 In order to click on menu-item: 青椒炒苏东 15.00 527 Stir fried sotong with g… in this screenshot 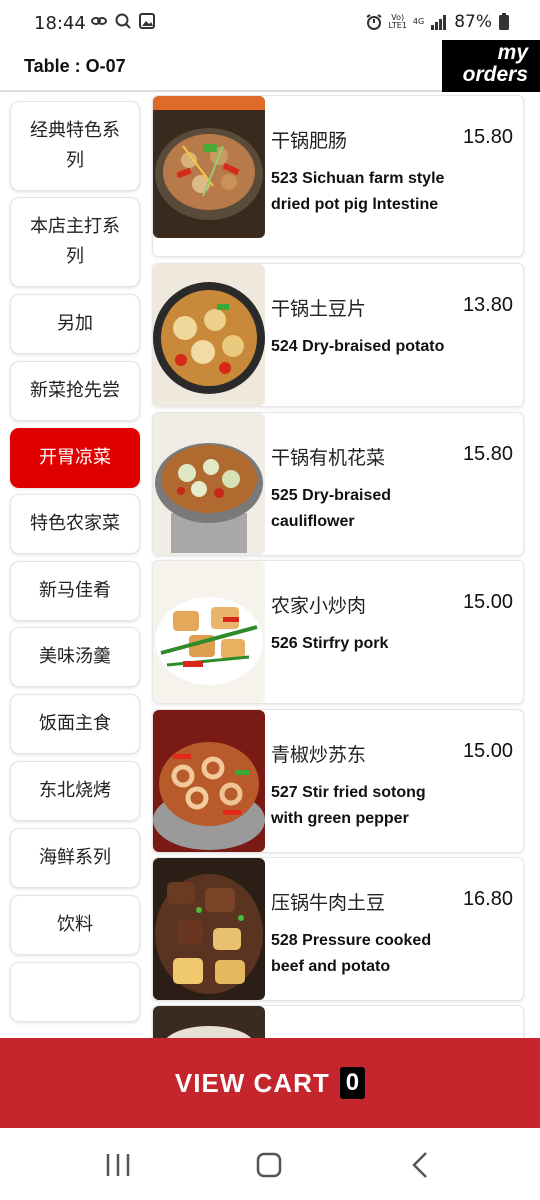, I will do `click(338, 781)`.